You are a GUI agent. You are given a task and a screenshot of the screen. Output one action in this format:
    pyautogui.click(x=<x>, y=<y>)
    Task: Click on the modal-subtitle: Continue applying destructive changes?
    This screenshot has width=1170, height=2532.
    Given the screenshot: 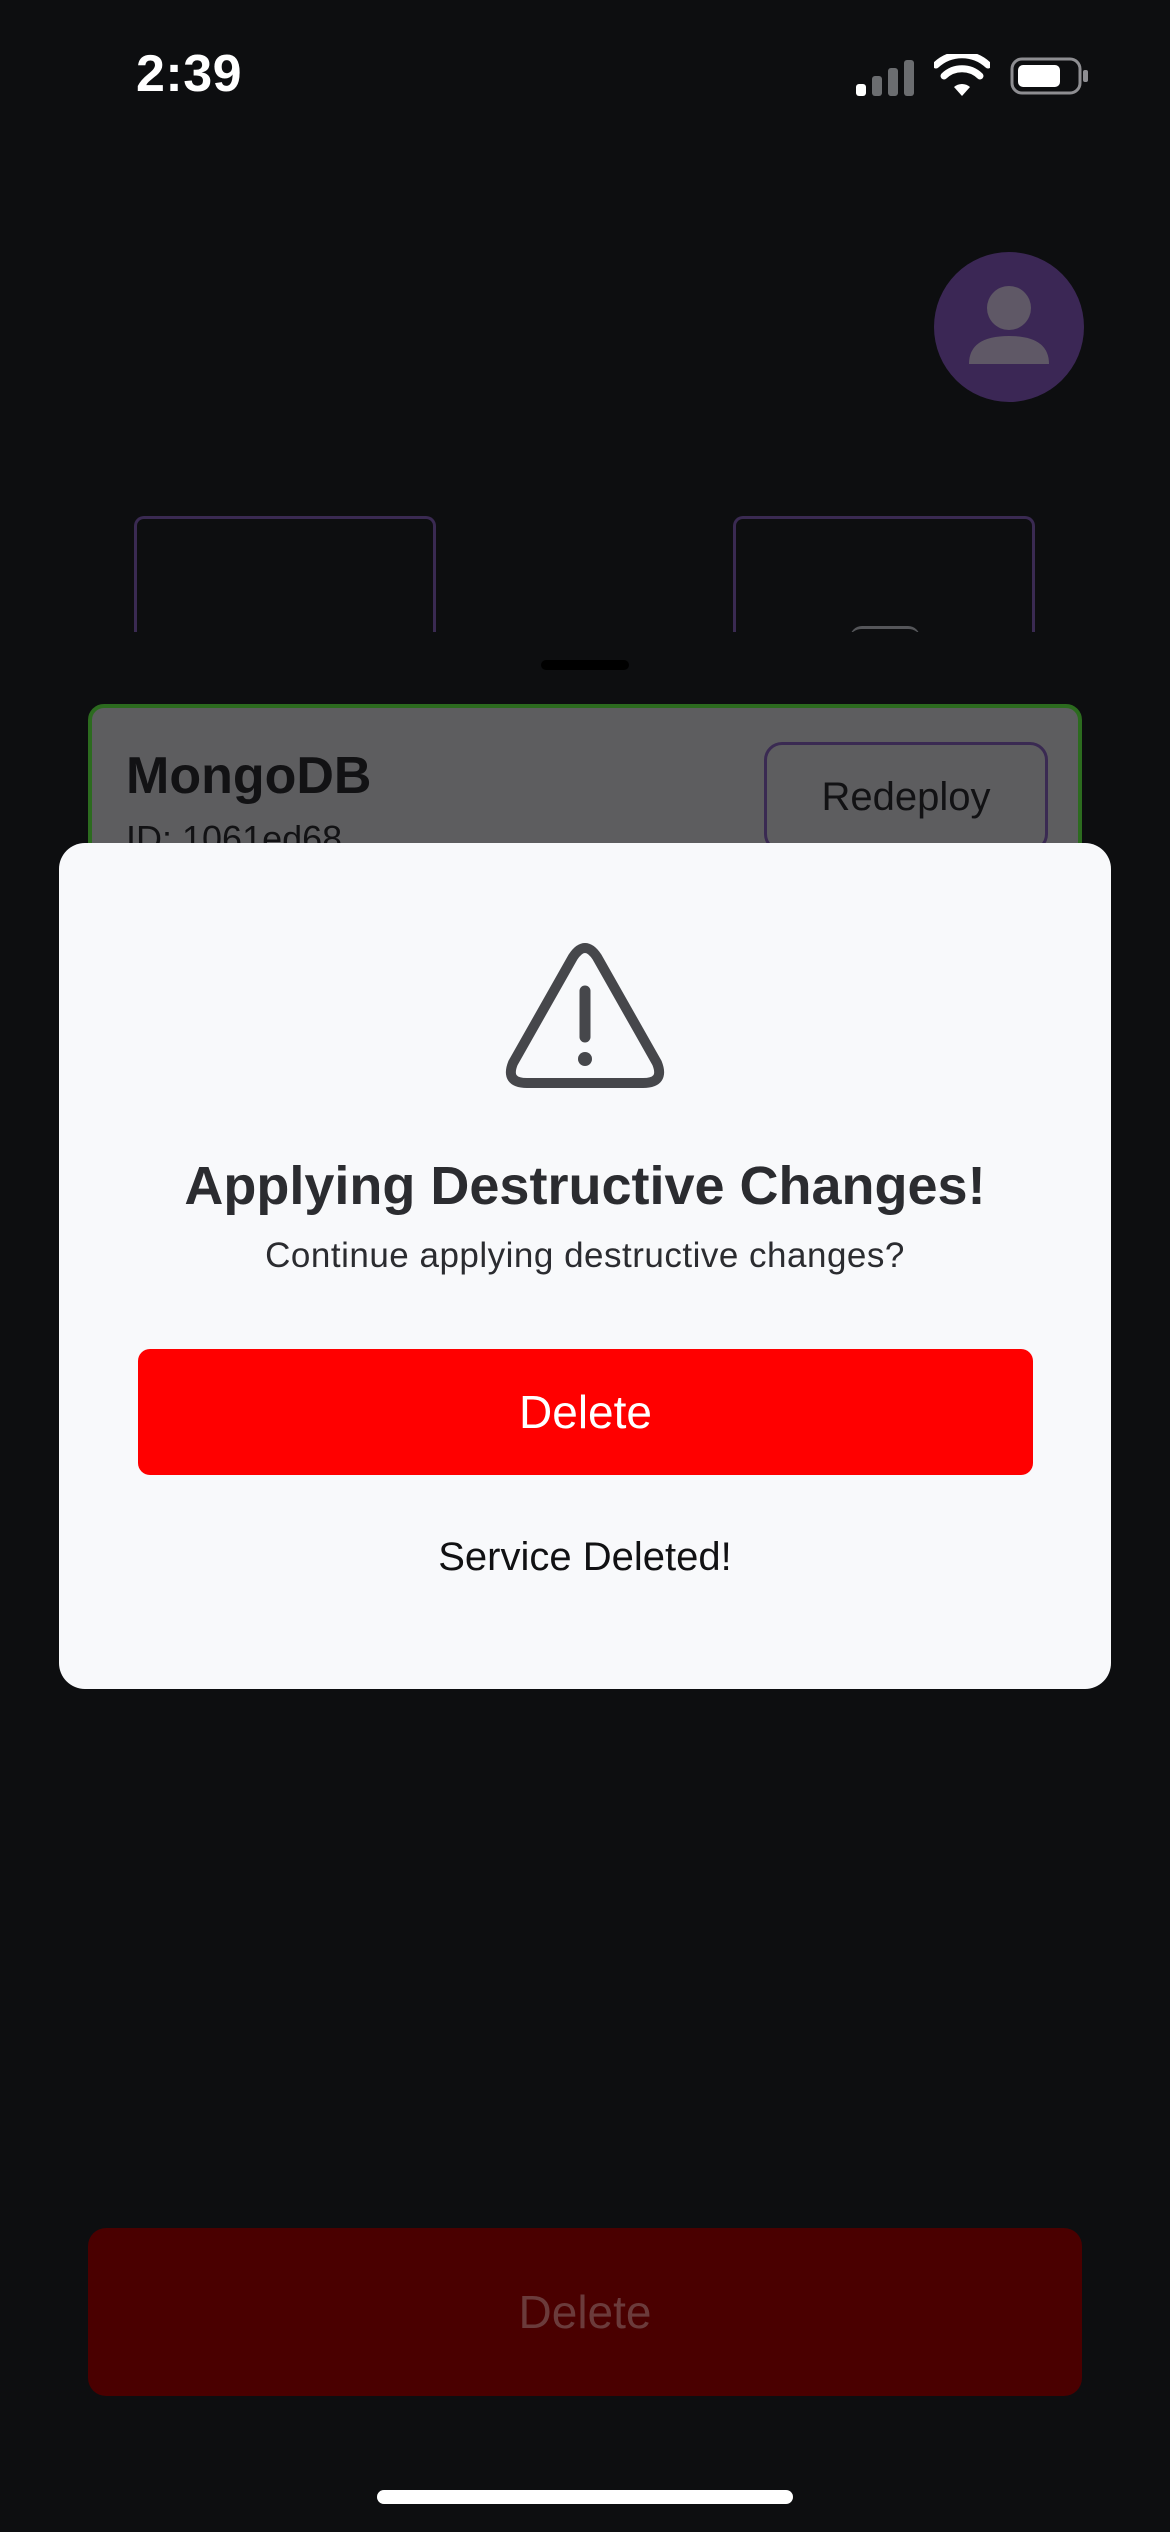 What is the action you would take?
    pyautogui.click(x=585, y=1255)
    